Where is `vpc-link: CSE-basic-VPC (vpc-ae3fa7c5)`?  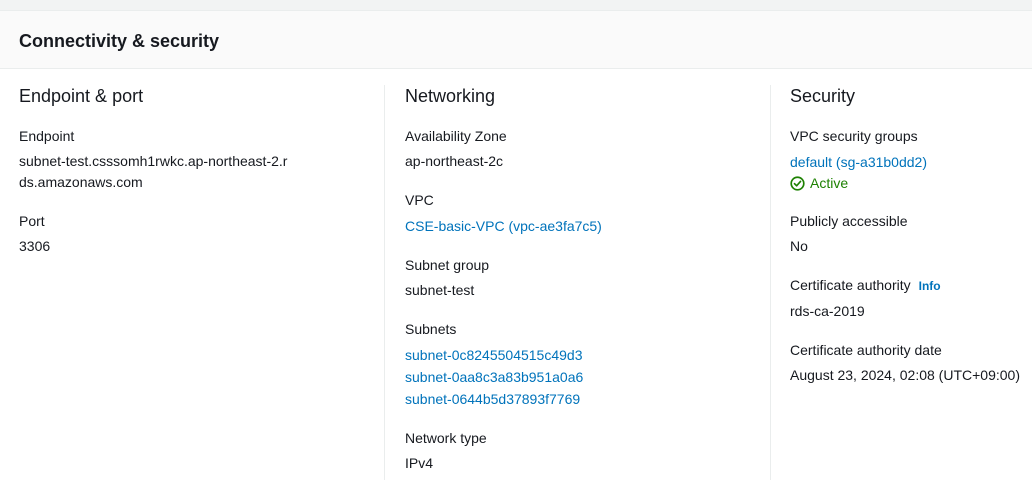 vpc-link: CSE-basic-VPC (vpc-ae3fa7c5) is located at coordinates (575, 226).